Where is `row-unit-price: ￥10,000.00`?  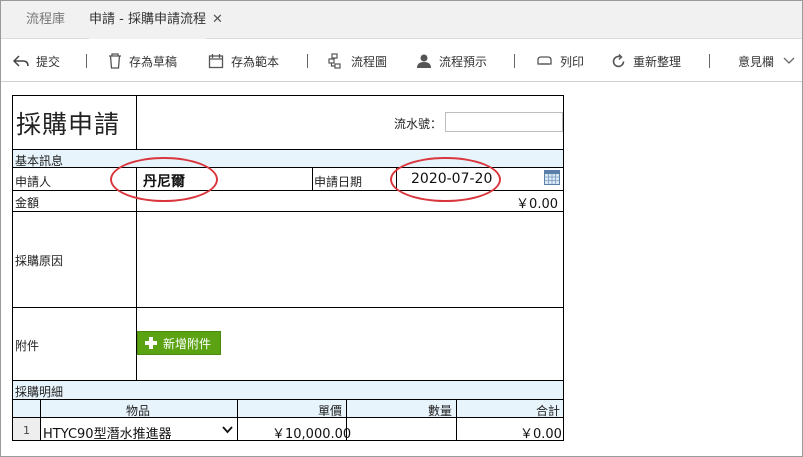 row-unit-price: ￥10,000.00 is located at coordinates (311, 432).